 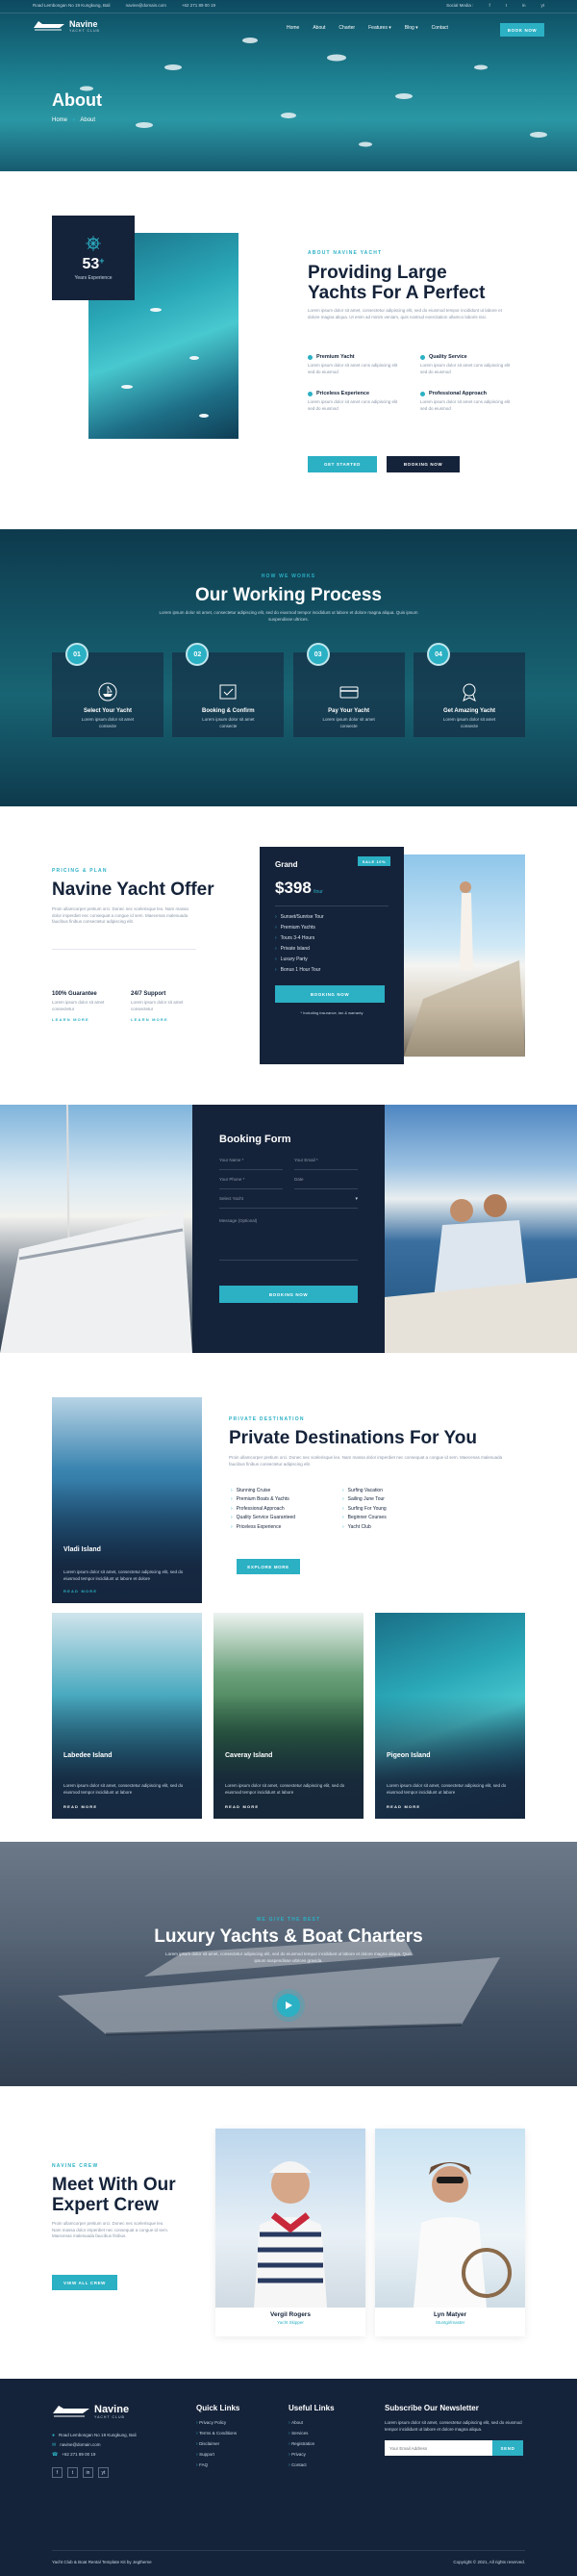 What do you see at coordinates (380, 28) in the screenshot?
I see `nav-features: Features ▾` at bounding box center [380, 28].